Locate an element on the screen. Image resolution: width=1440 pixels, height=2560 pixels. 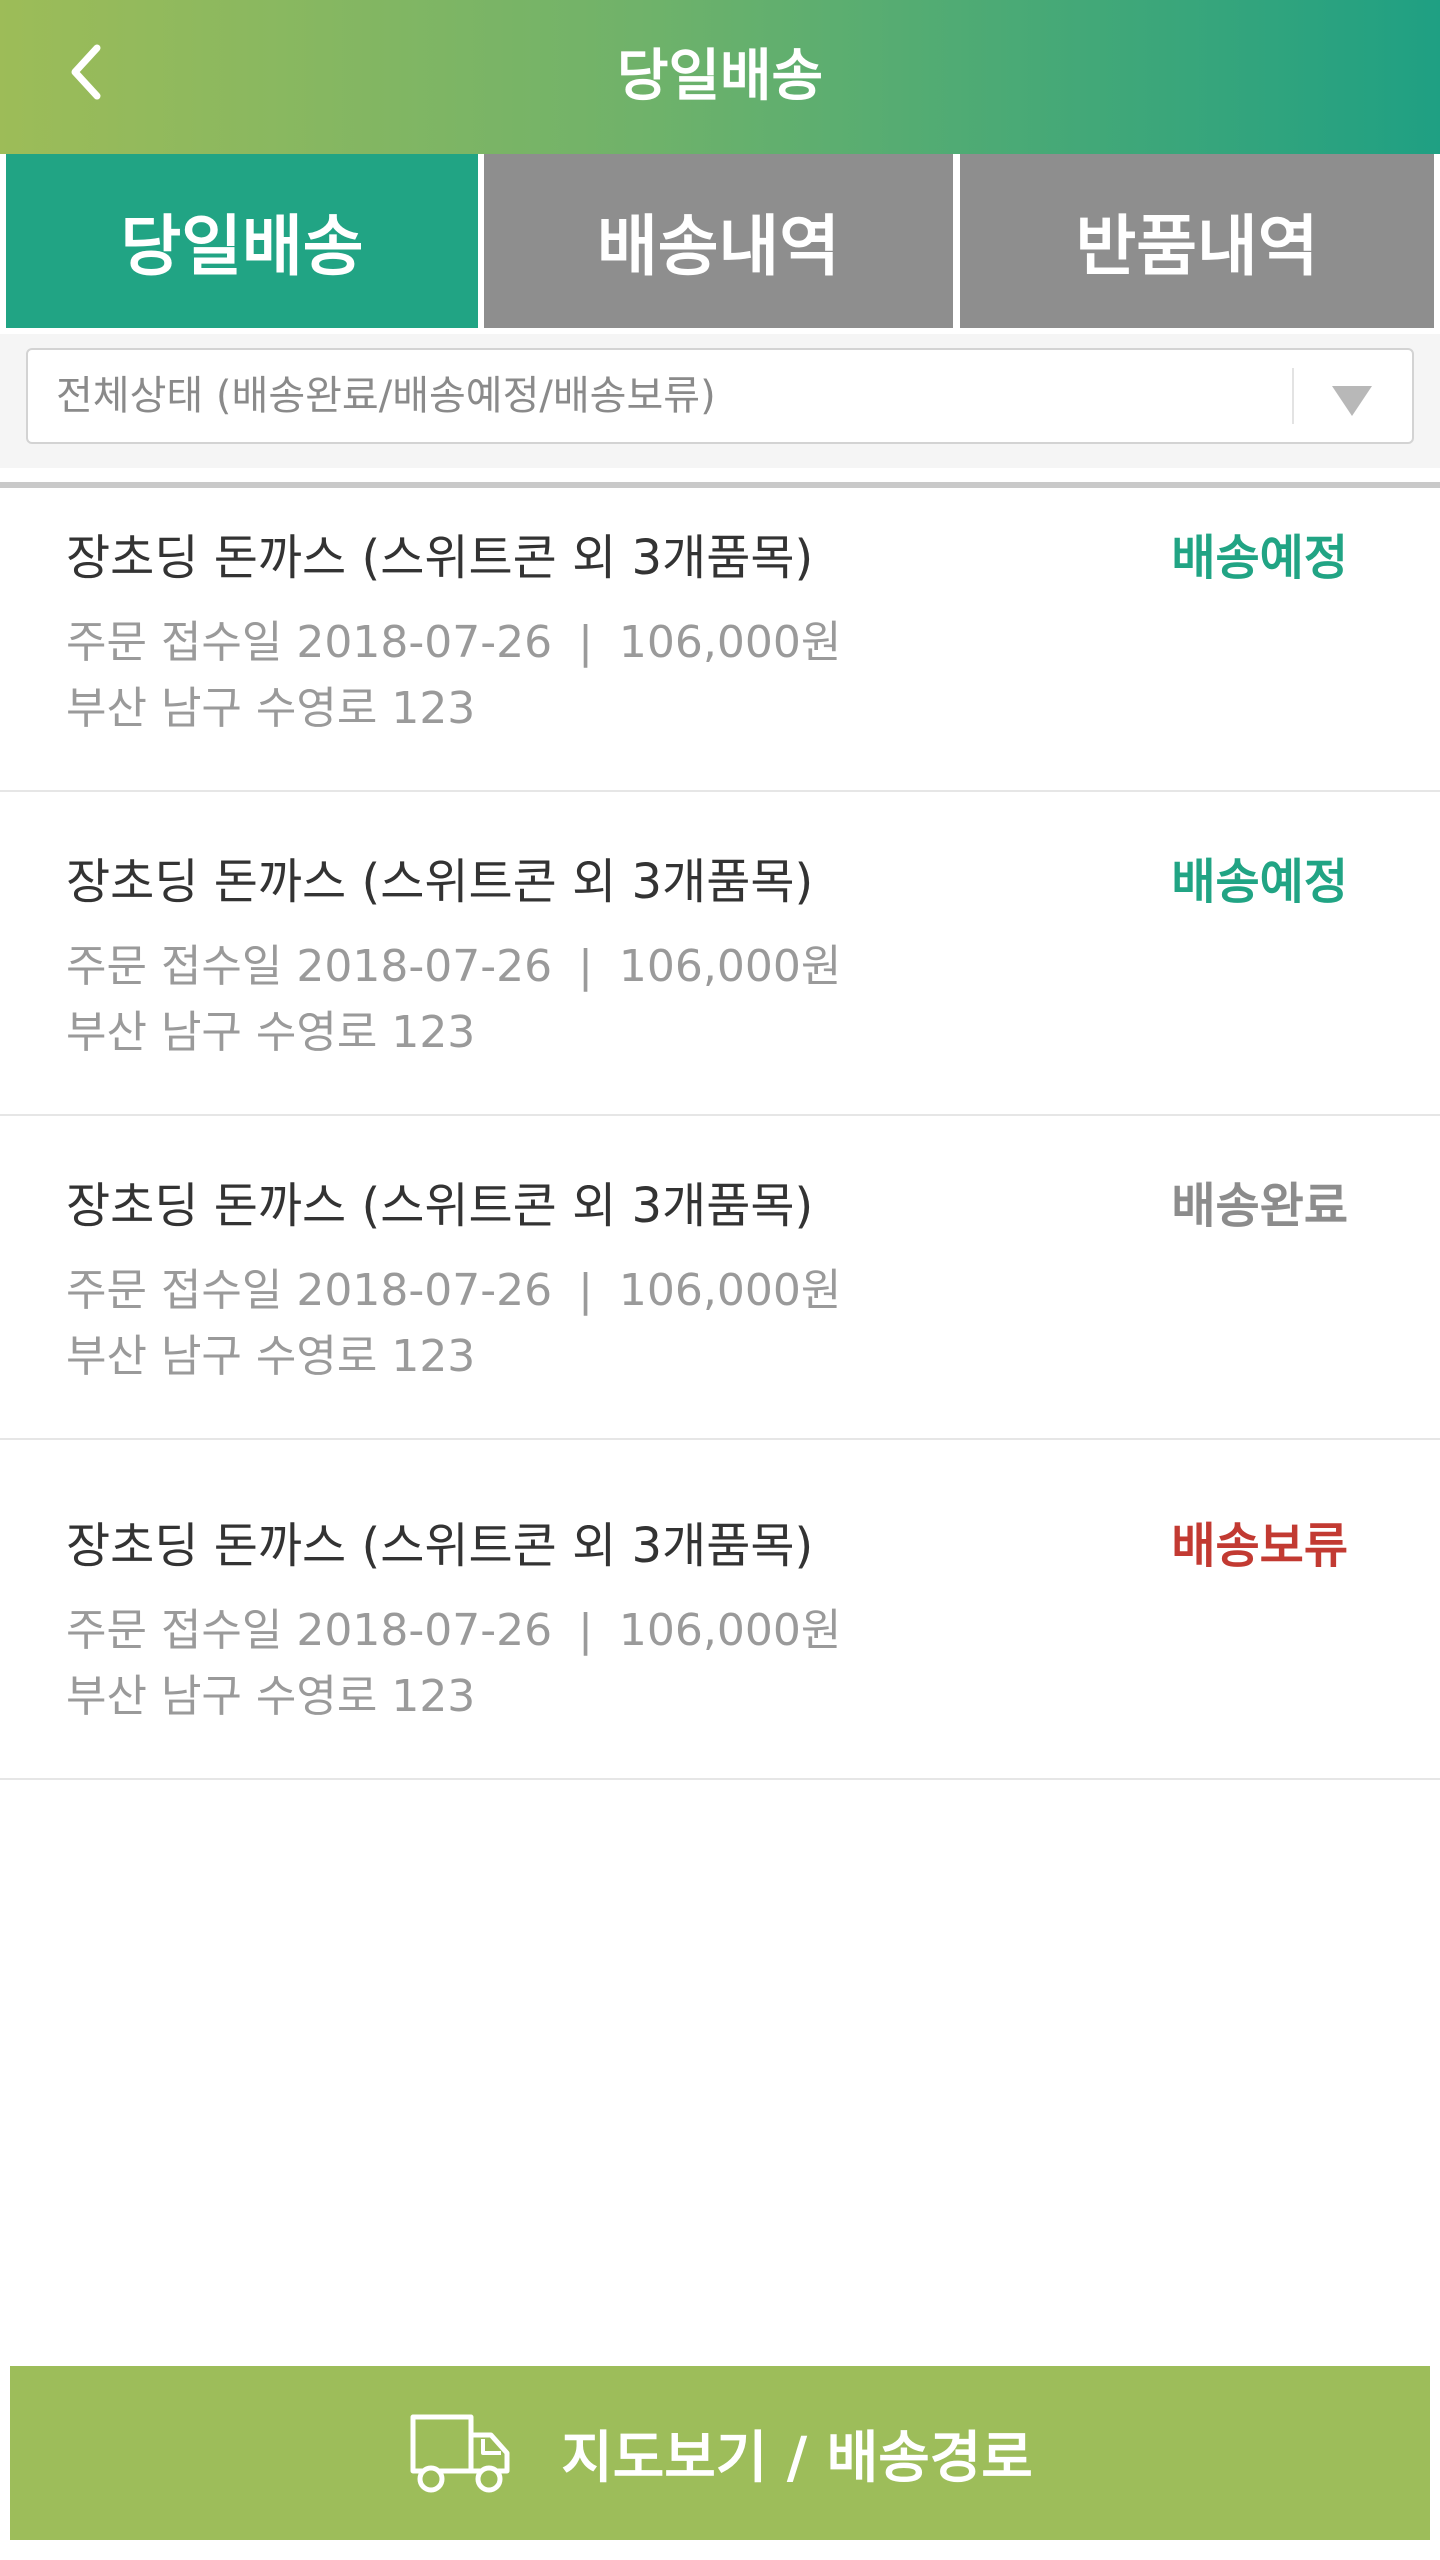
map-route-label: 지도보기 / 배송경로 is located at coordinates (797, 2458).